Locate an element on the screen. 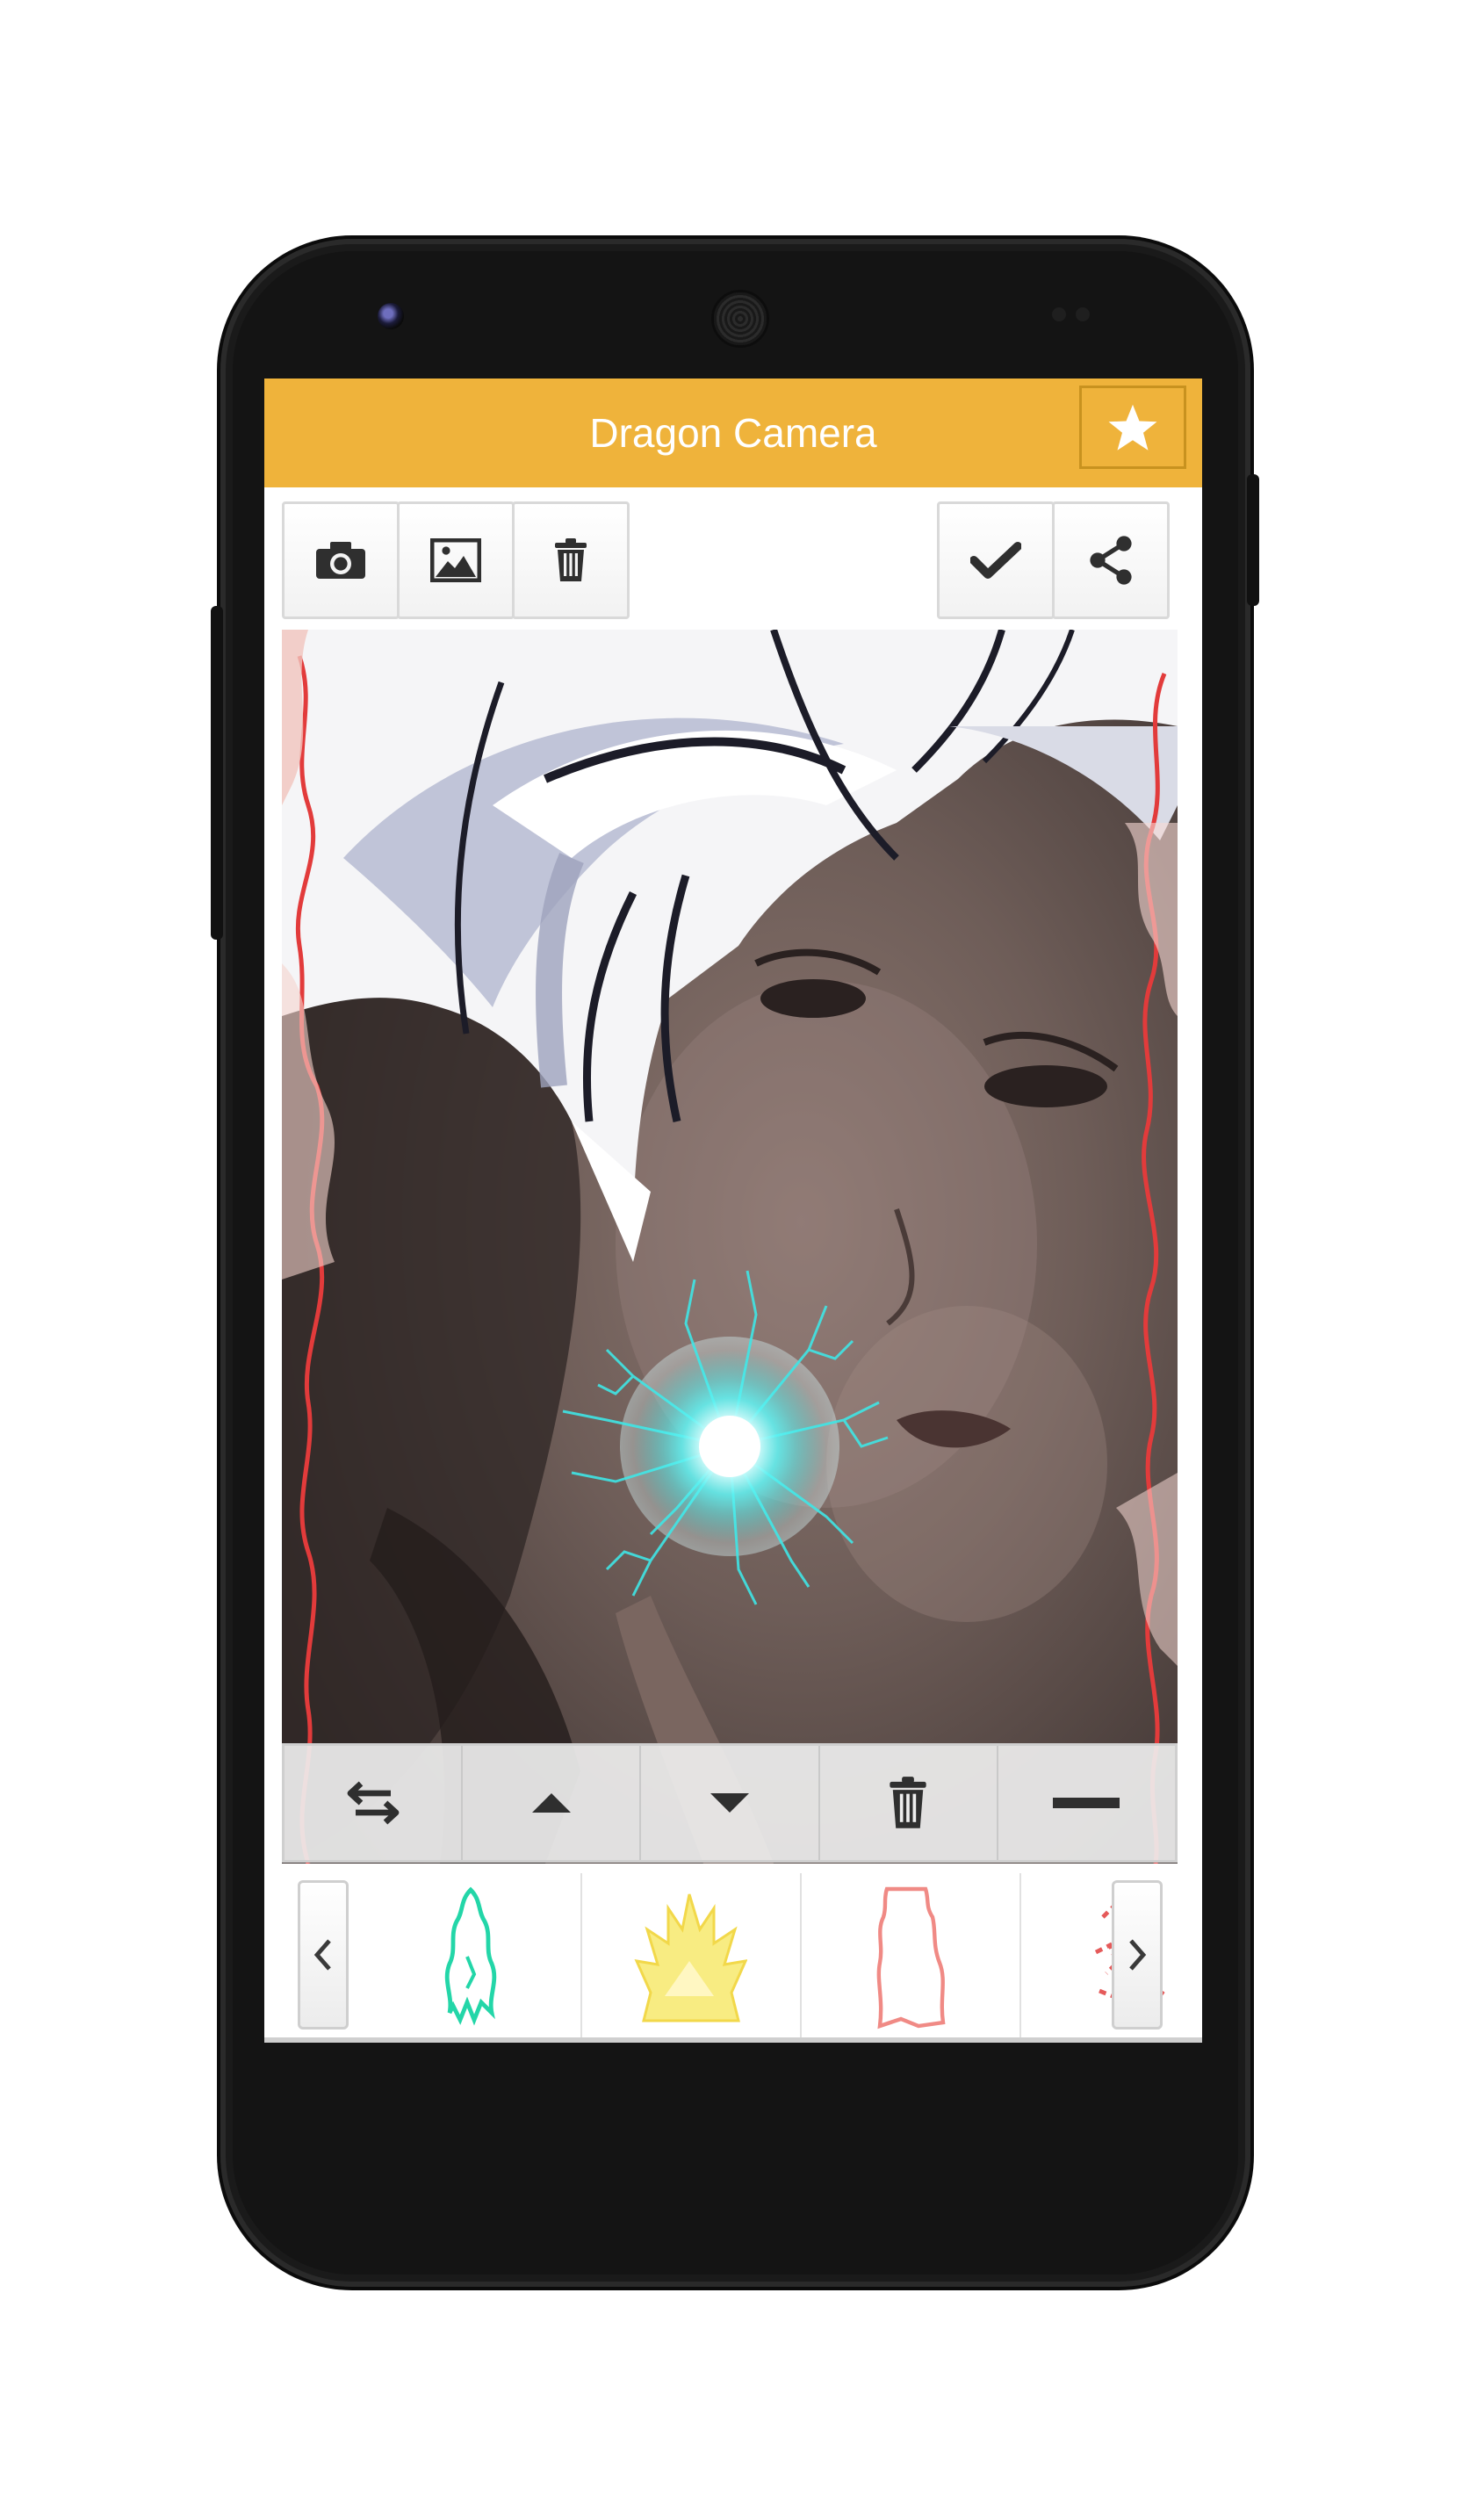 The image size is (1484, 2509). swap-arrows-icon is located at coordinates (373, 1803).